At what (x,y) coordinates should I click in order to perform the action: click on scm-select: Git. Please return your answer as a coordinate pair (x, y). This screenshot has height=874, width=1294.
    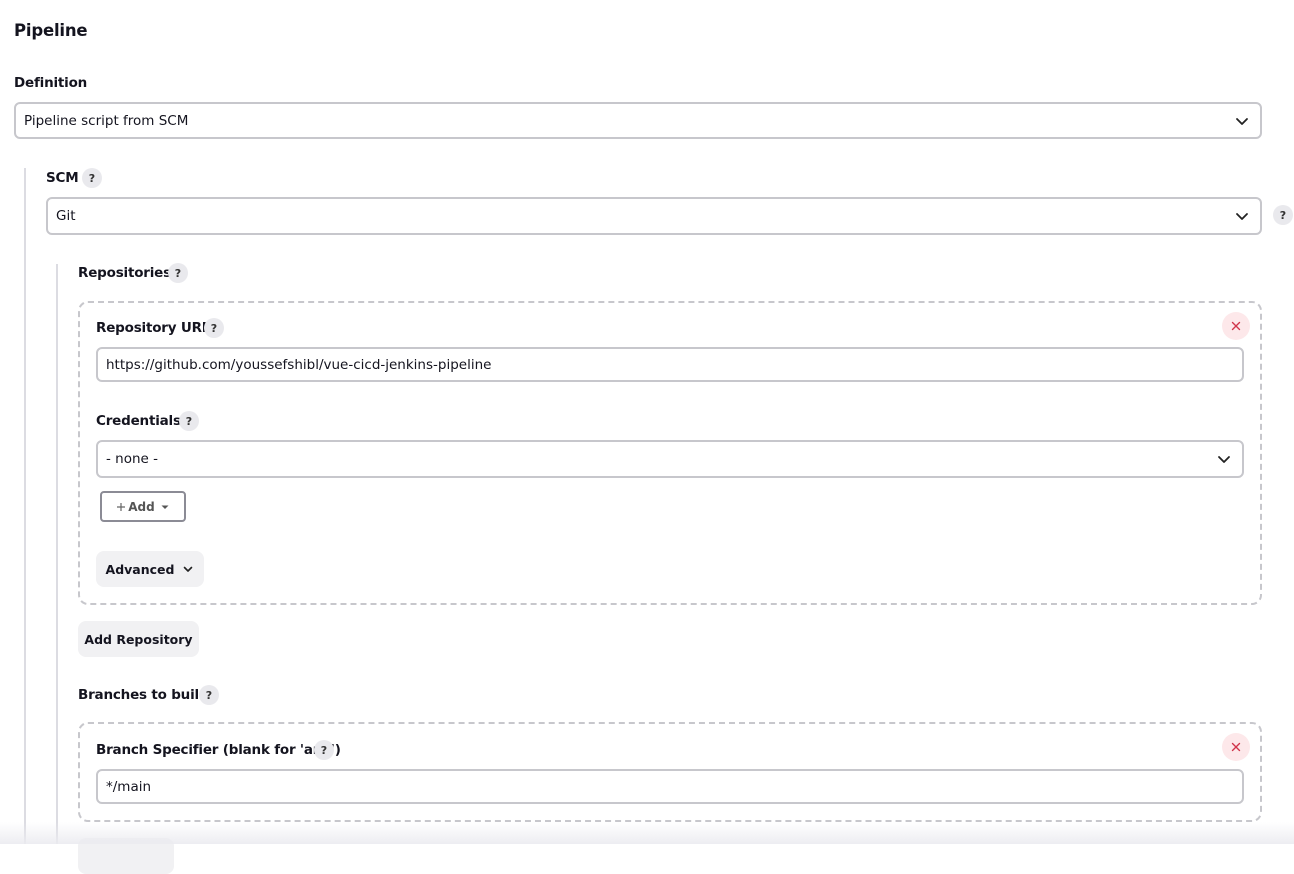
    Looking at the image, I should click on (654, 216).